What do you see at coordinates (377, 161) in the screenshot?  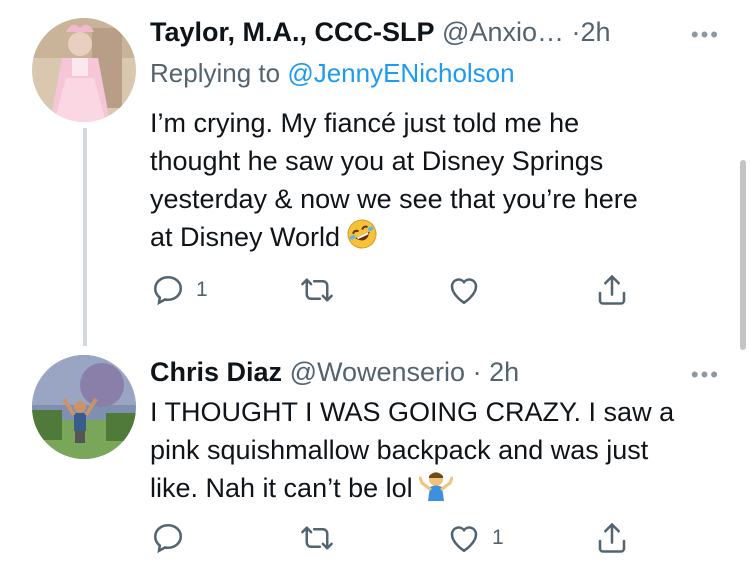 I see `tweet-text-line: thought he saw you at Disney Springs` at bounding box center [377, 161].